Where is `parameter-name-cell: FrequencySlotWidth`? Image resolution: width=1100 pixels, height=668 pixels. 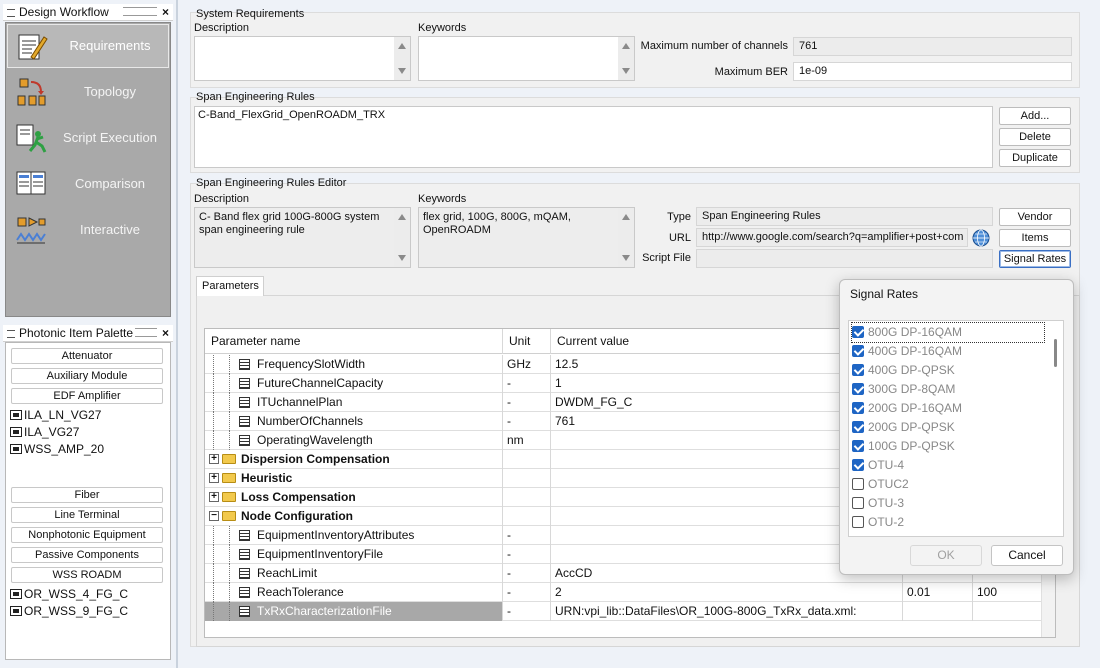 parameter-name-cell: FrequencySlotWidth is located at coordinates (354, 364).